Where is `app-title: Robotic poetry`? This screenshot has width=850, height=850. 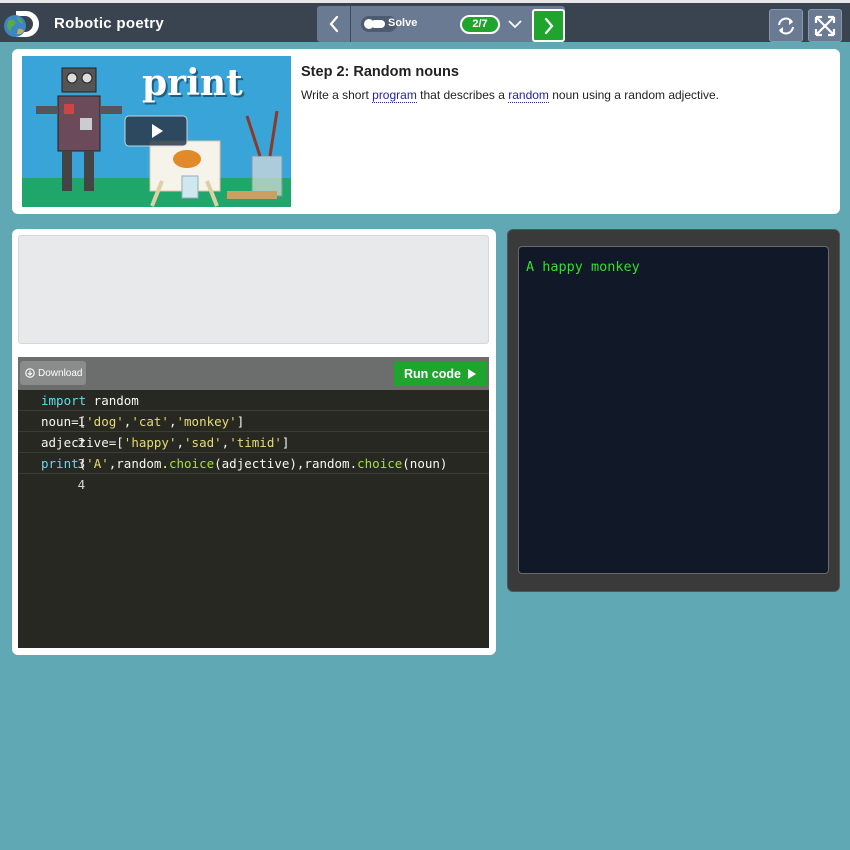 app-title: Robotic poetry is located at coordinates (109, 23).